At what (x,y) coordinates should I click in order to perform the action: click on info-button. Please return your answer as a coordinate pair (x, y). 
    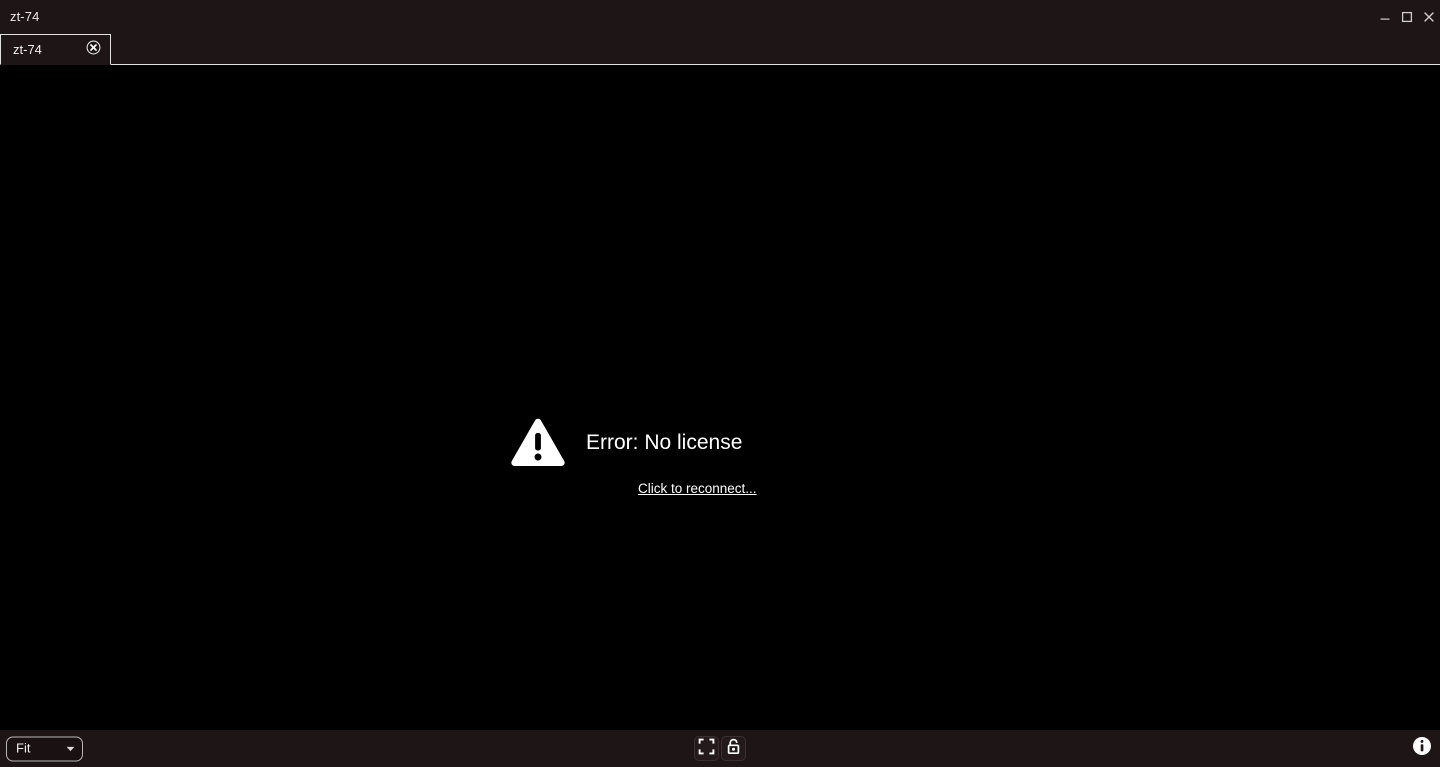
    Looking at the image, I should click on (1422, 748).